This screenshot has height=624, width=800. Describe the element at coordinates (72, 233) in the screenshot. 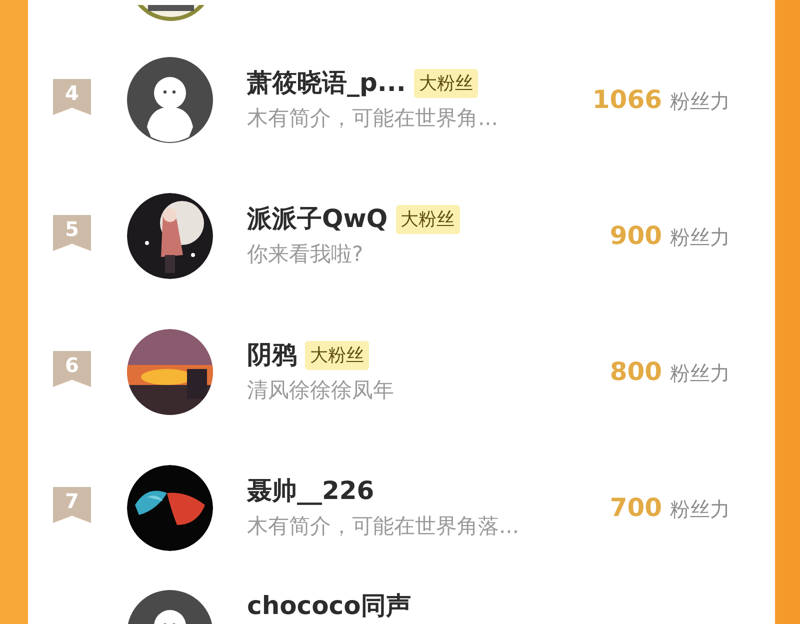

I see `rank-ribbon: 5` at that location.